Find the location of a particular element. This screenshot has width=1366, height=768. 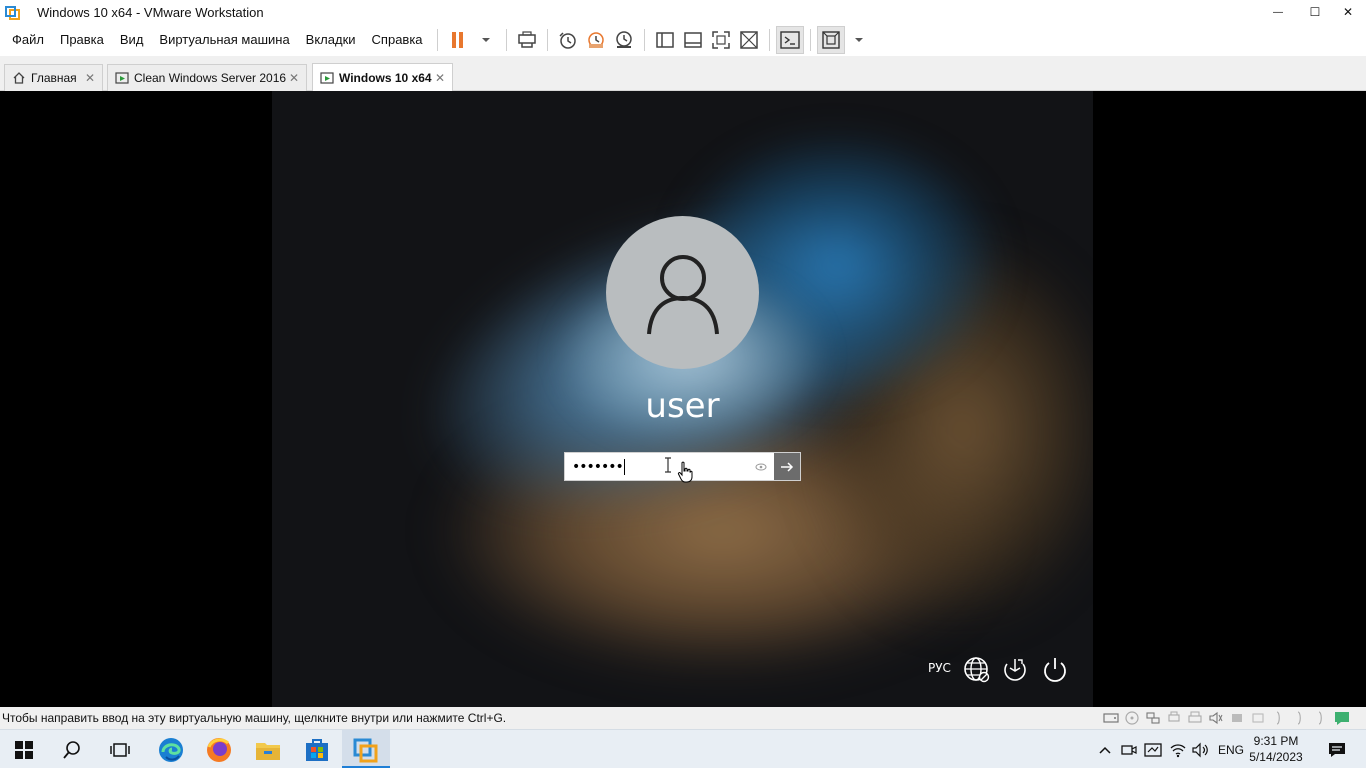

menu-vm: Виртуальная машина is located at coordinates (224, 40).